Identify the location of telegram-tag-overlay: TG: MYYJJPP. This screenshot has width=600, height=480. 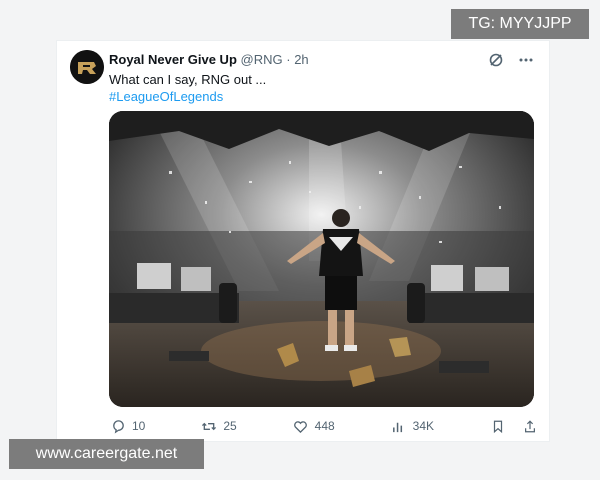
(520, 24).